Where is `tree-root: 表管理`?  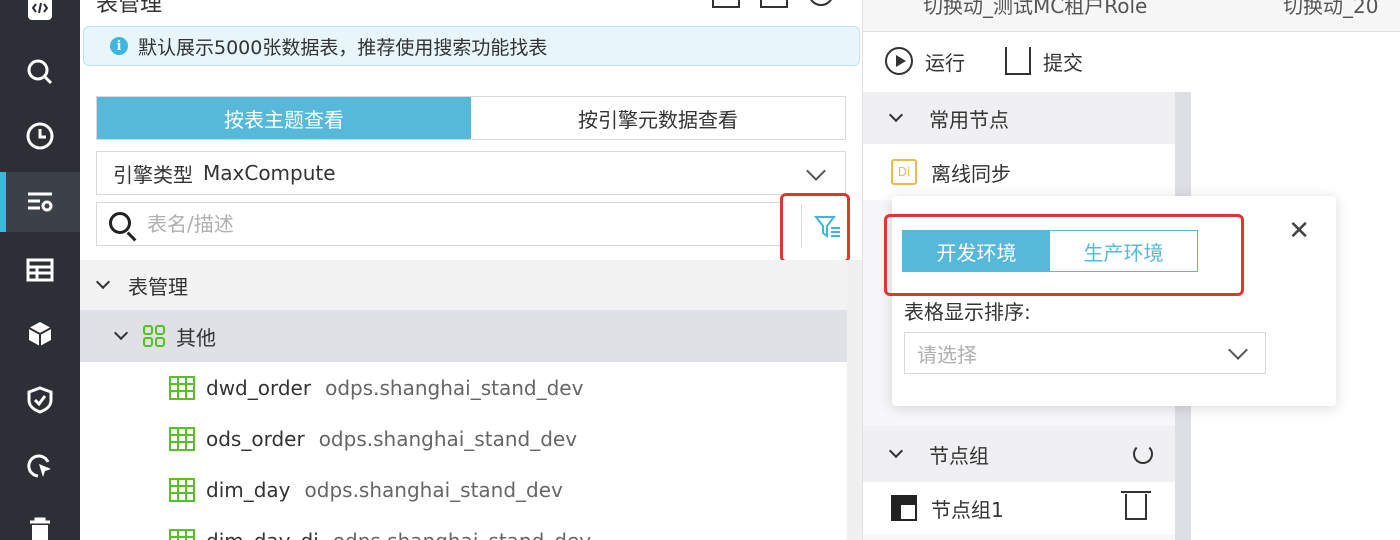 tree-root: 表管理 is located at coordinates (463, 285).